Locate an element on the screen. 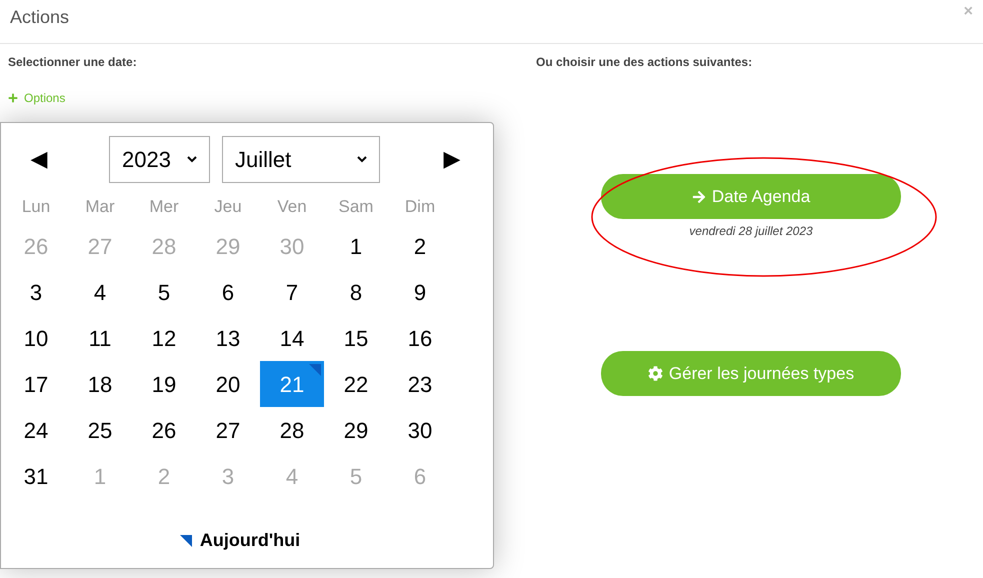  day-cell: 31 is located at coordinates (36, 476).